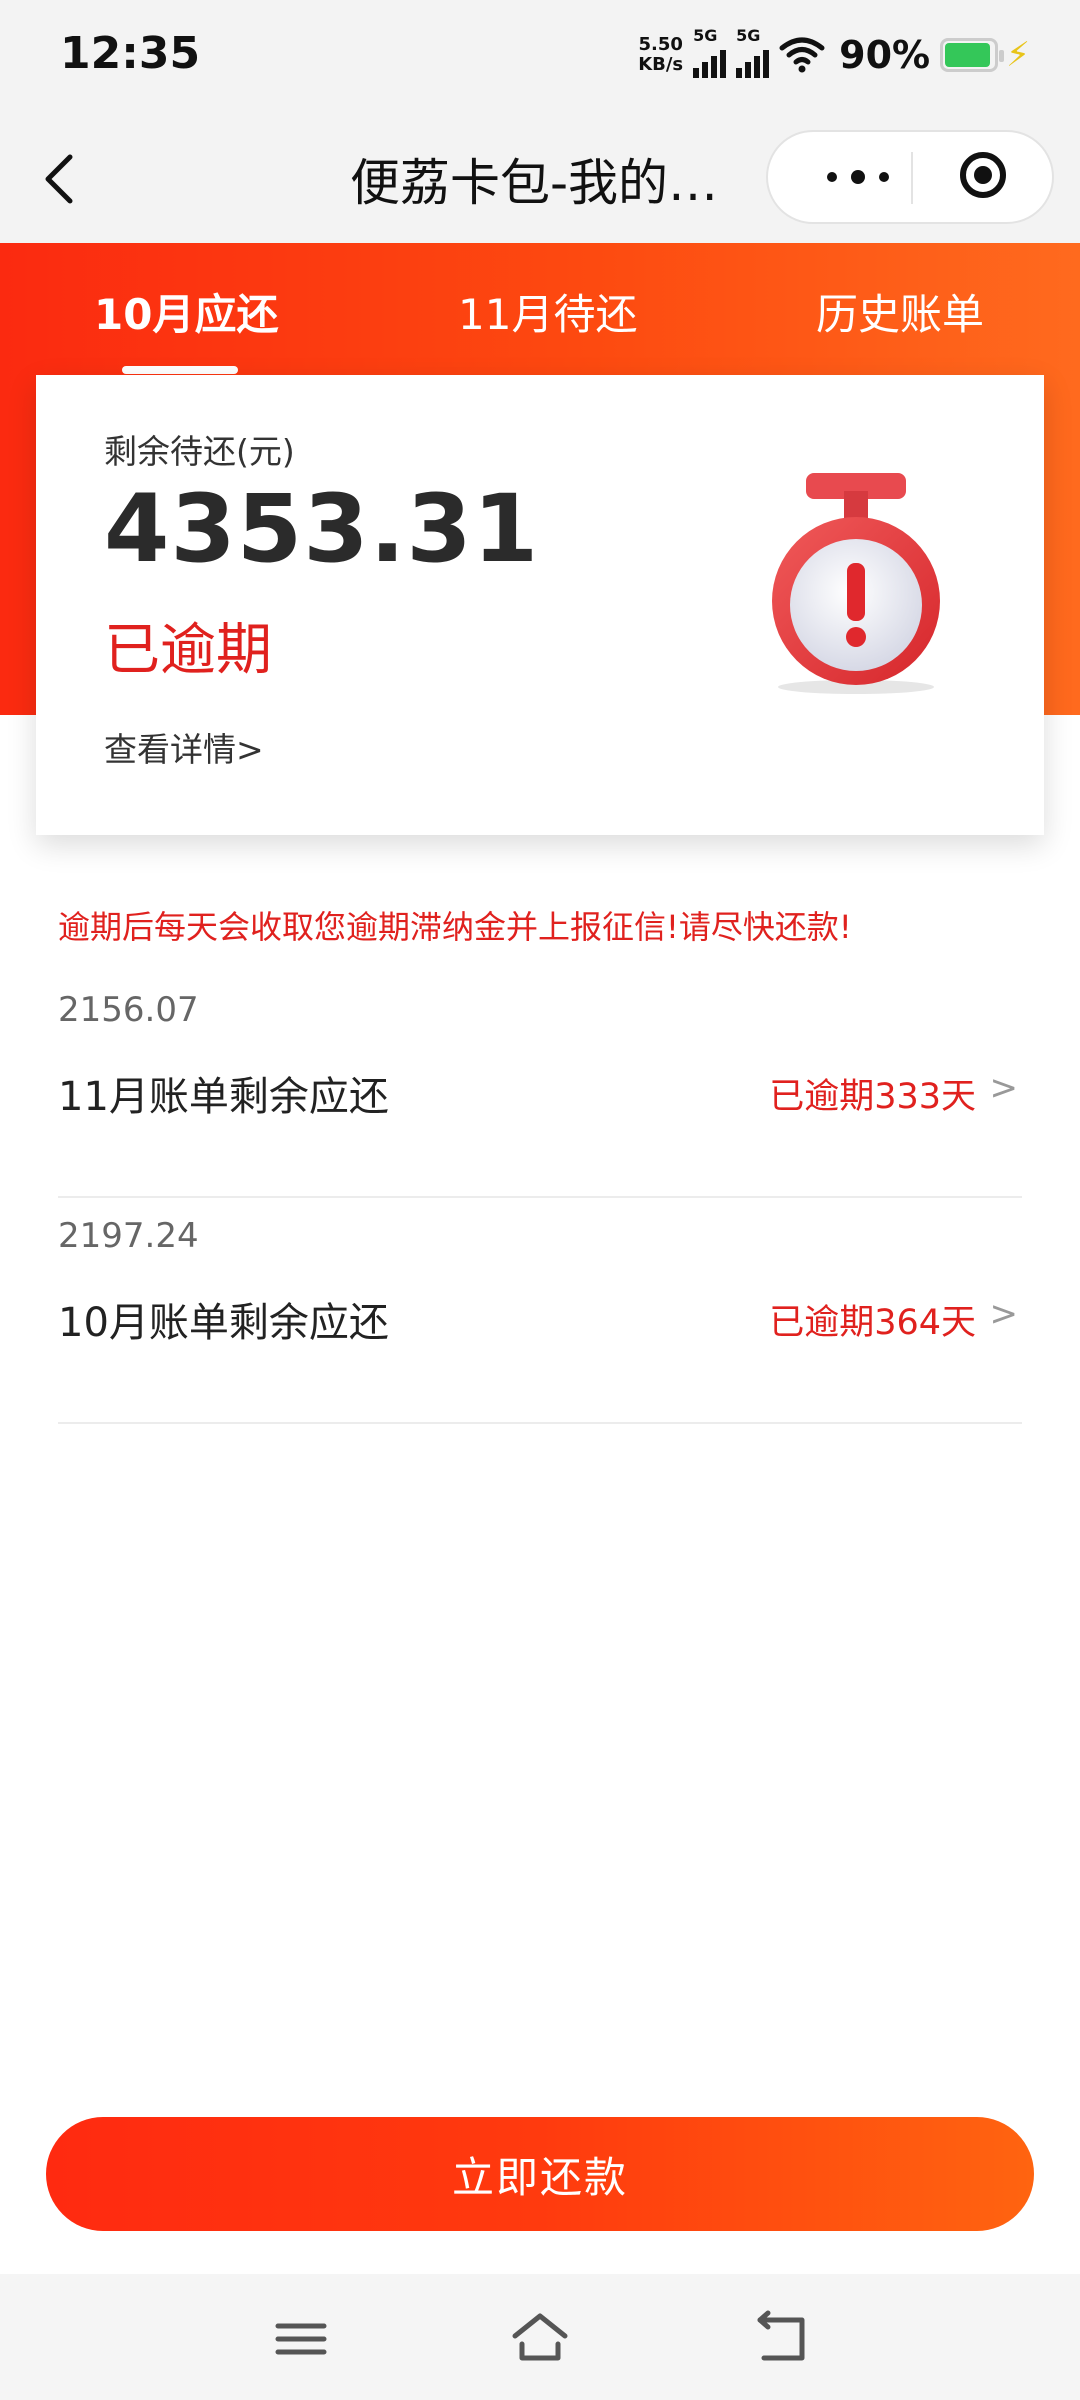  What do you see at coordinates (540, 1311) in the screenshot?
I see `bill-row: 2197.24 10月账单剩余应还 已逾期364天 >` at bounding box center [540, 1311].